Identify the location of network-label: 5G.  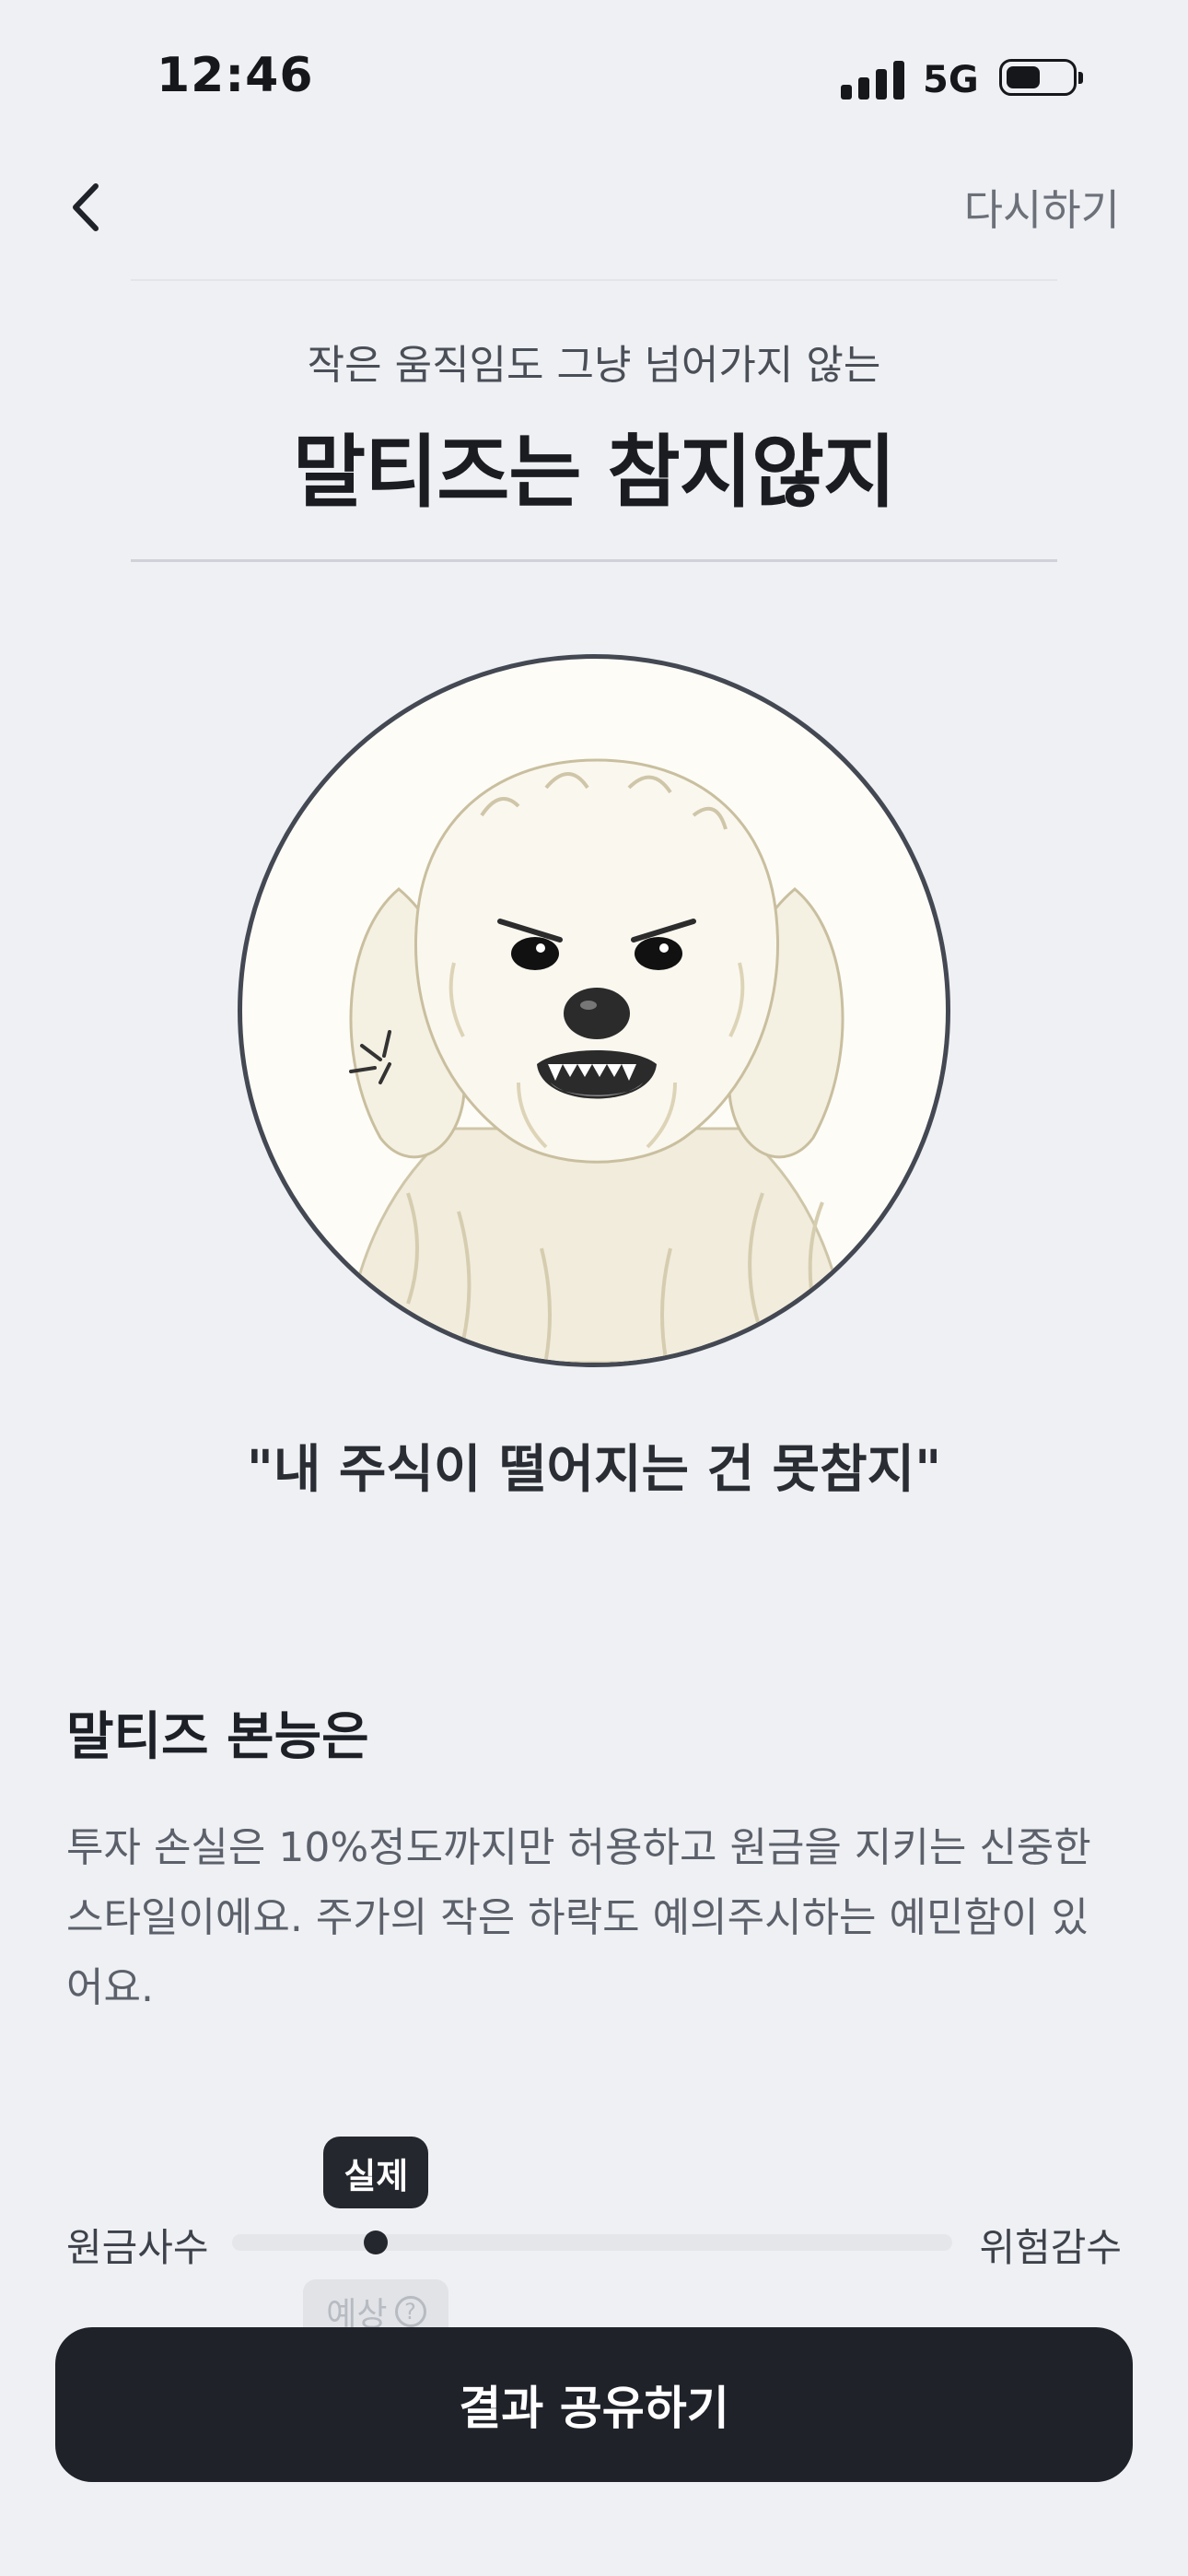
(951, 80).